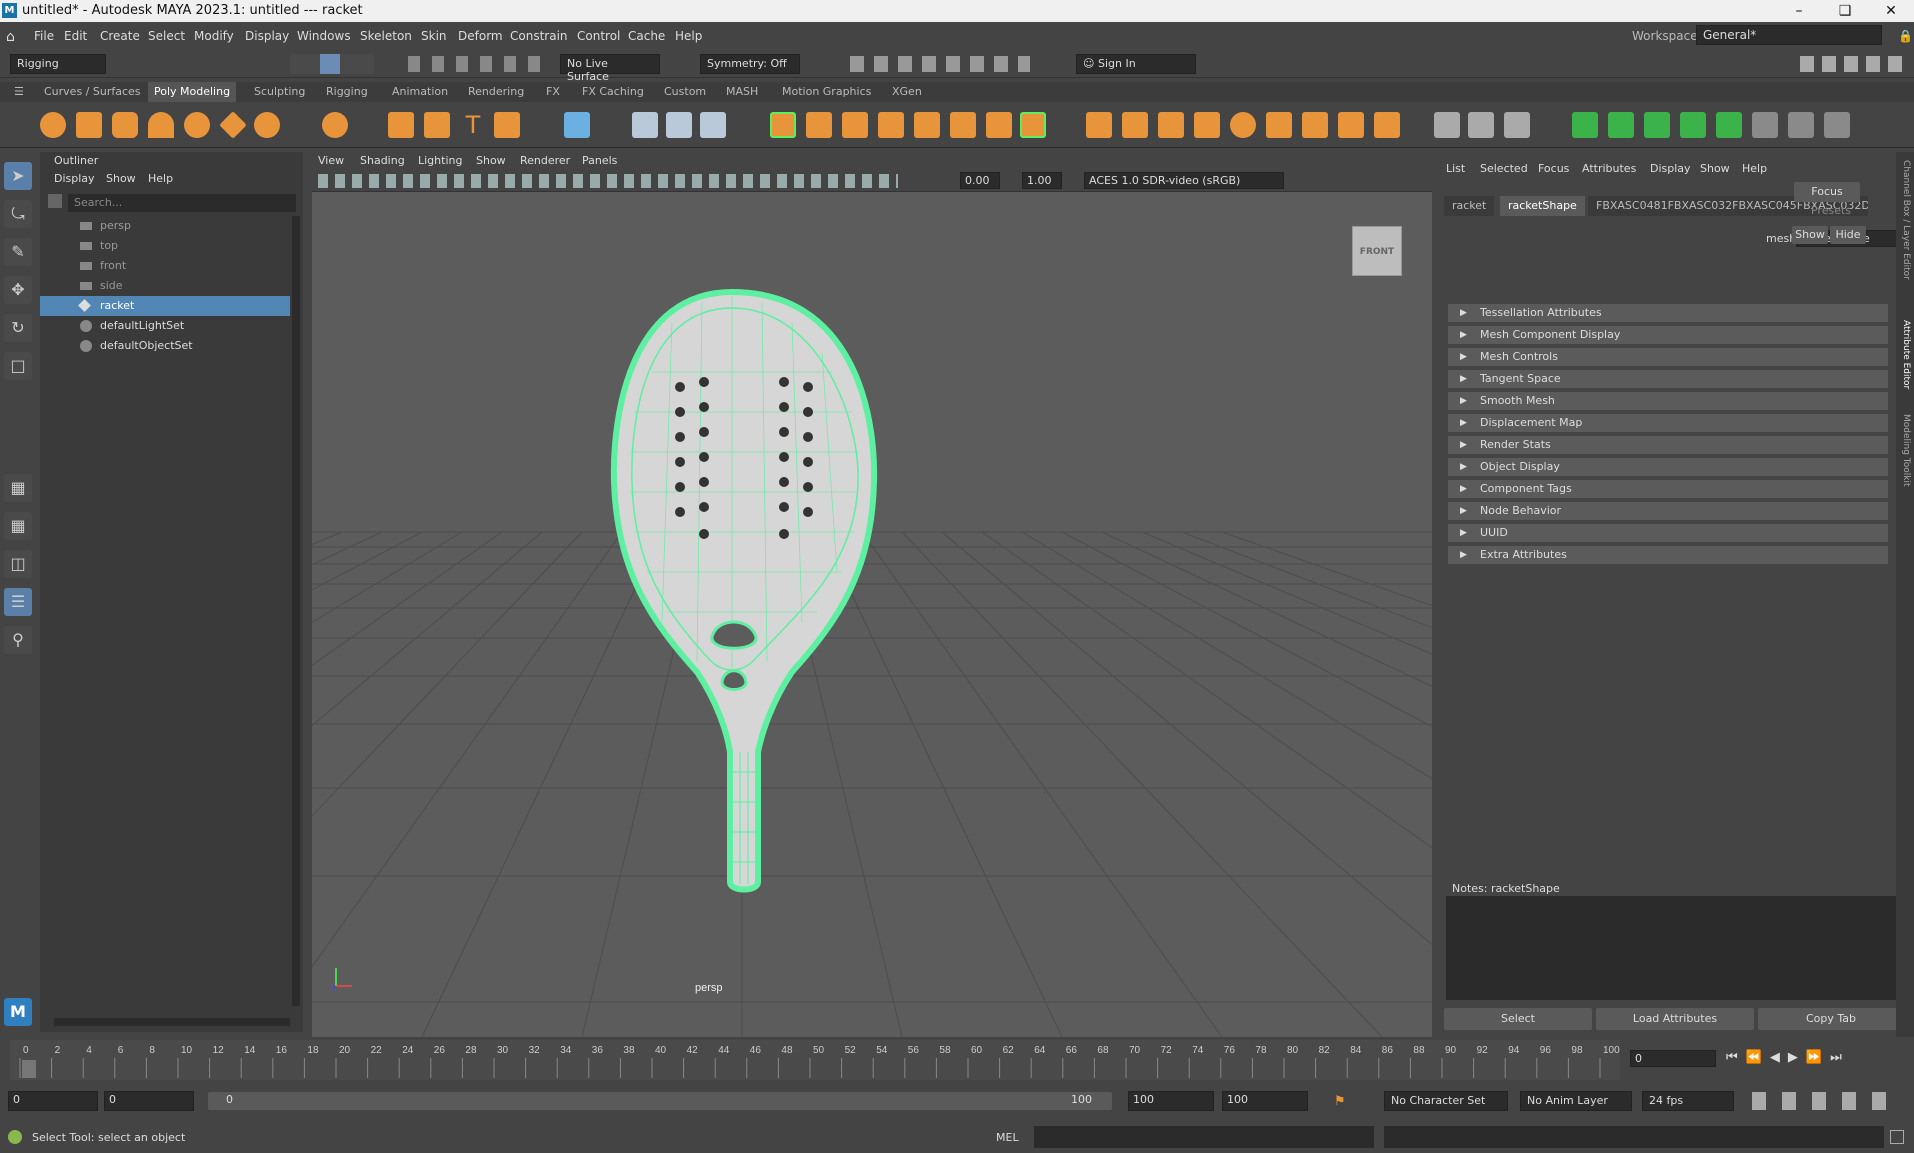 The image size is (1914, 1153). What do you see at coordinates (1897, 1137) in the screenshot?
I see `script-editor-icon` at bounding box center [1897, 1137].